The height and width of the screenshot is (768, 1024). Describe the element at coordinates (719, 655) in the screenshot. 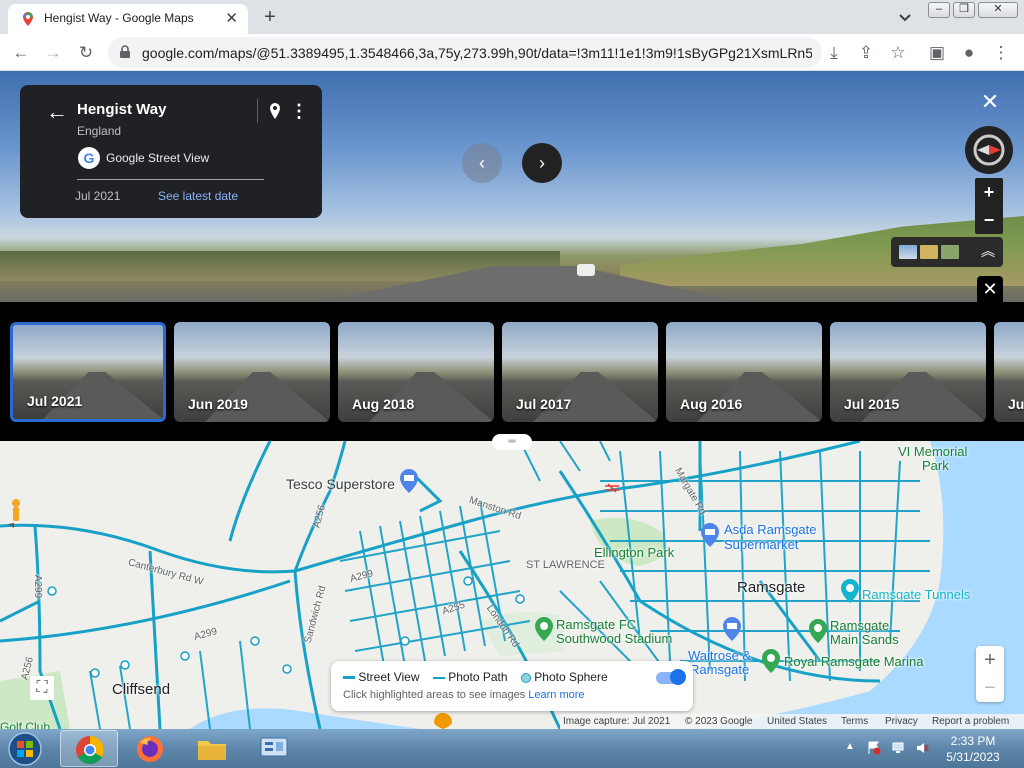

I see `map-label-waitrose: Waitrose &` at that location.